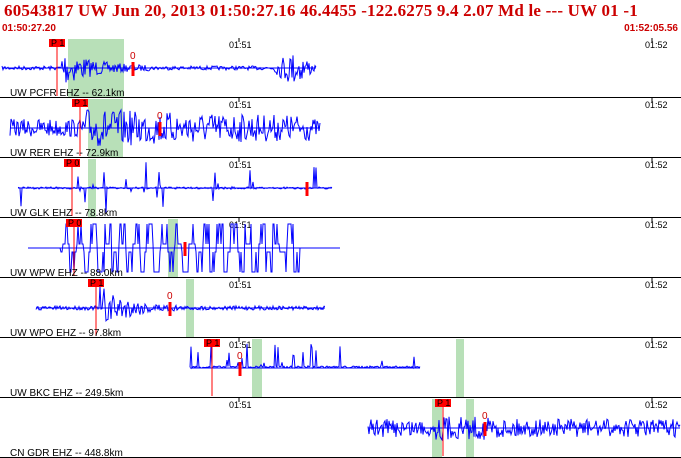 The width and height of the screenshot is (681, 458). Describe the element at coordinates (67, 93) in the screenshot. I see `station-label: UW PCFR EHZ -- 62.1km` at that location.